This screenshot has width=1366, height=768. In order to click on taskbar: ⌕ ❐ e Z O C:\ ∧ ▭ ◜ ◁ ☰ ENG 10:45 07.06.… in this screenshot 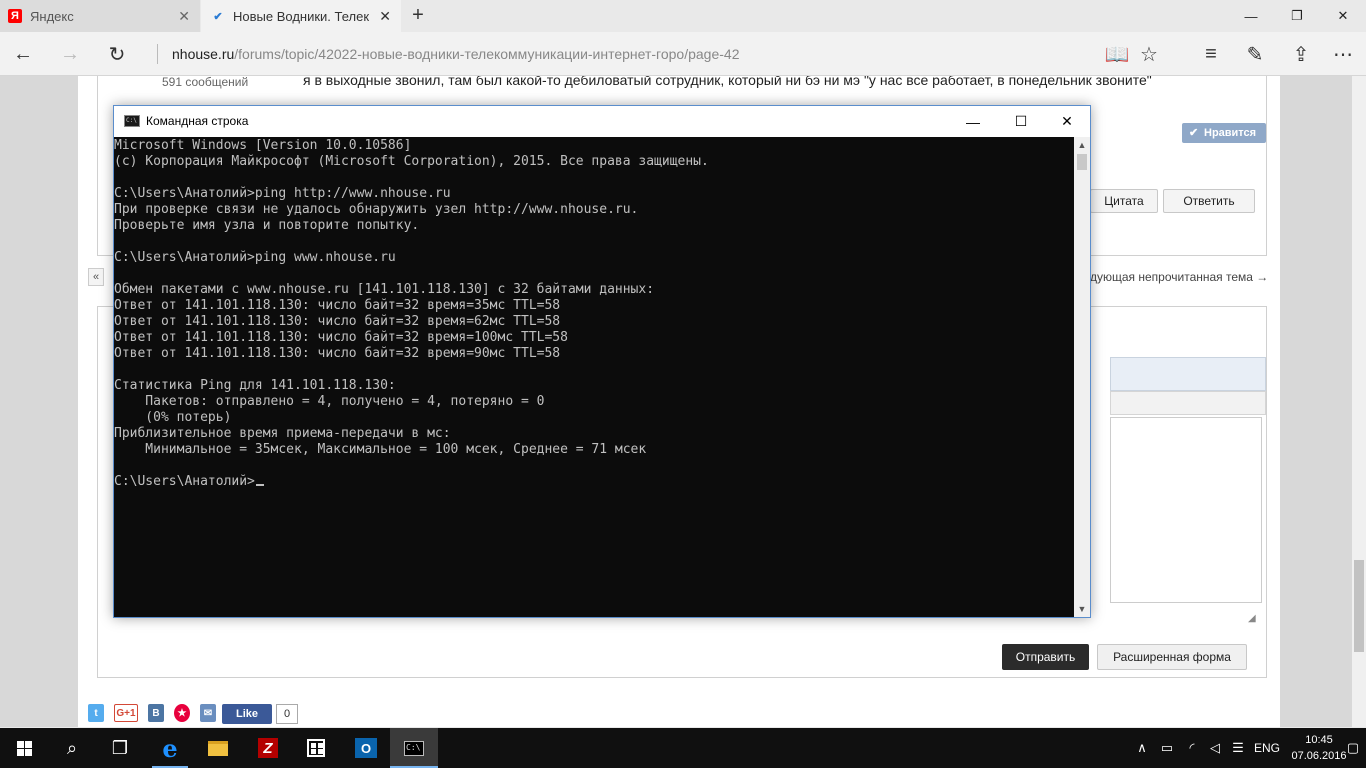, I will do `click(683, 748)`.